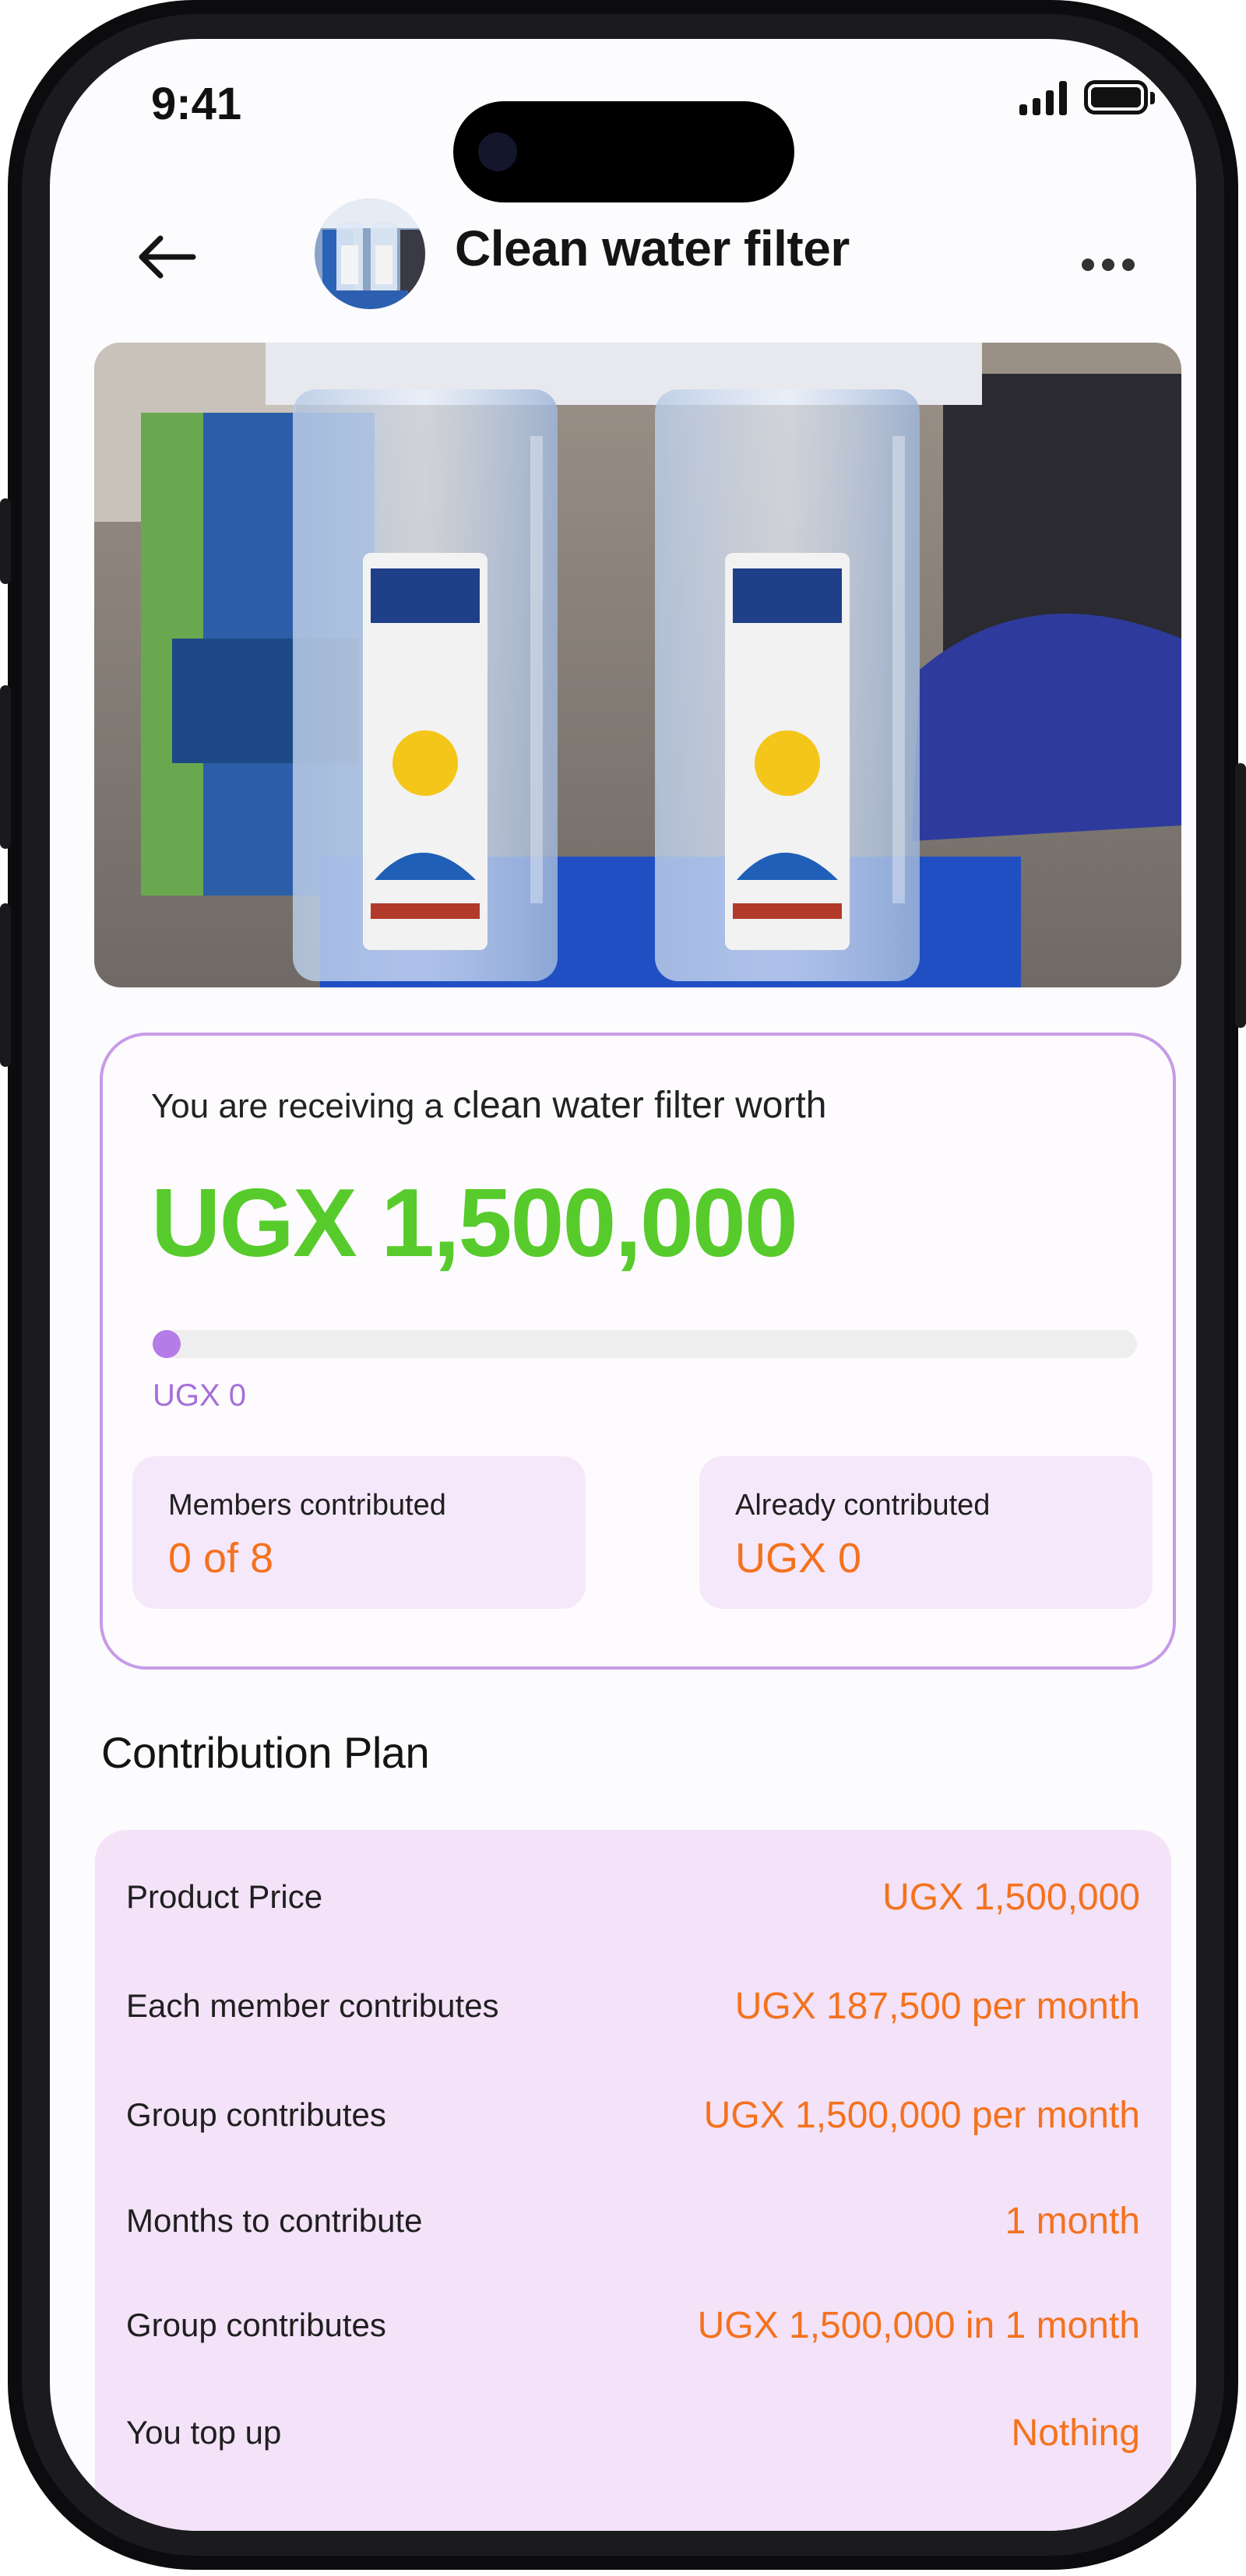  What do you see at coordinates (1108, 264) in the screenshot?
I see `more-options-button` at bounding box center [1108, 264].